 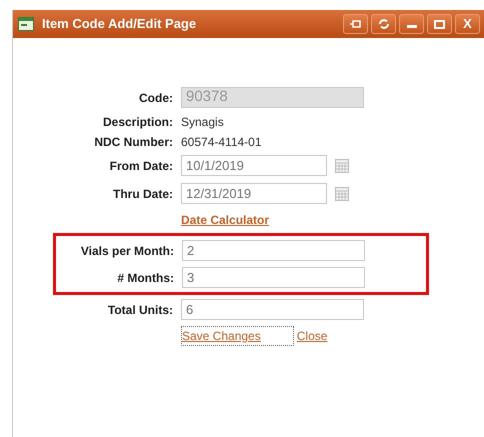 What do you see at coordinates (120, 24) in the screenshot?
I see `window-title: Item Code Add/Edit Page` at bounding box center [120, 24].